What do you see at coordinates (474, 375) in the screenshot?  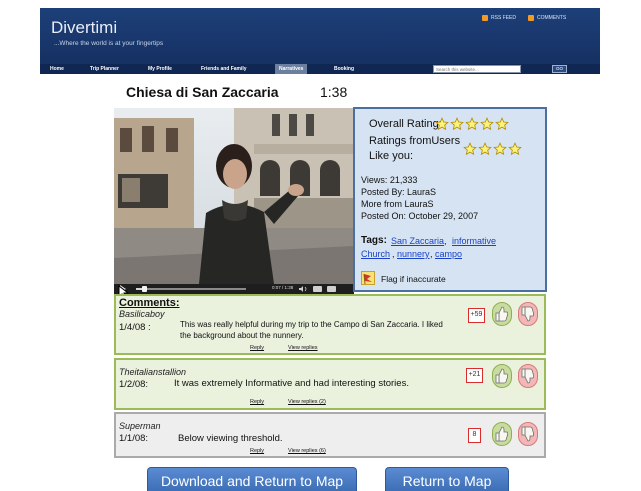 I see `comment-score: +21` at bounding box center [474, 375].